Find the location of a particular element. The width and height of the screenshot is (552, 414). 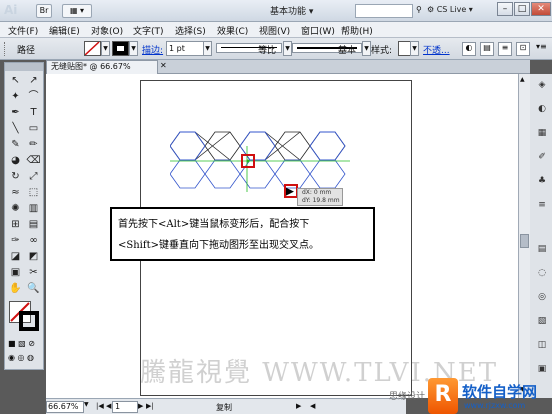

symbol-sprayer-tool-icon: ✺ is located at coordinates (15, 209).